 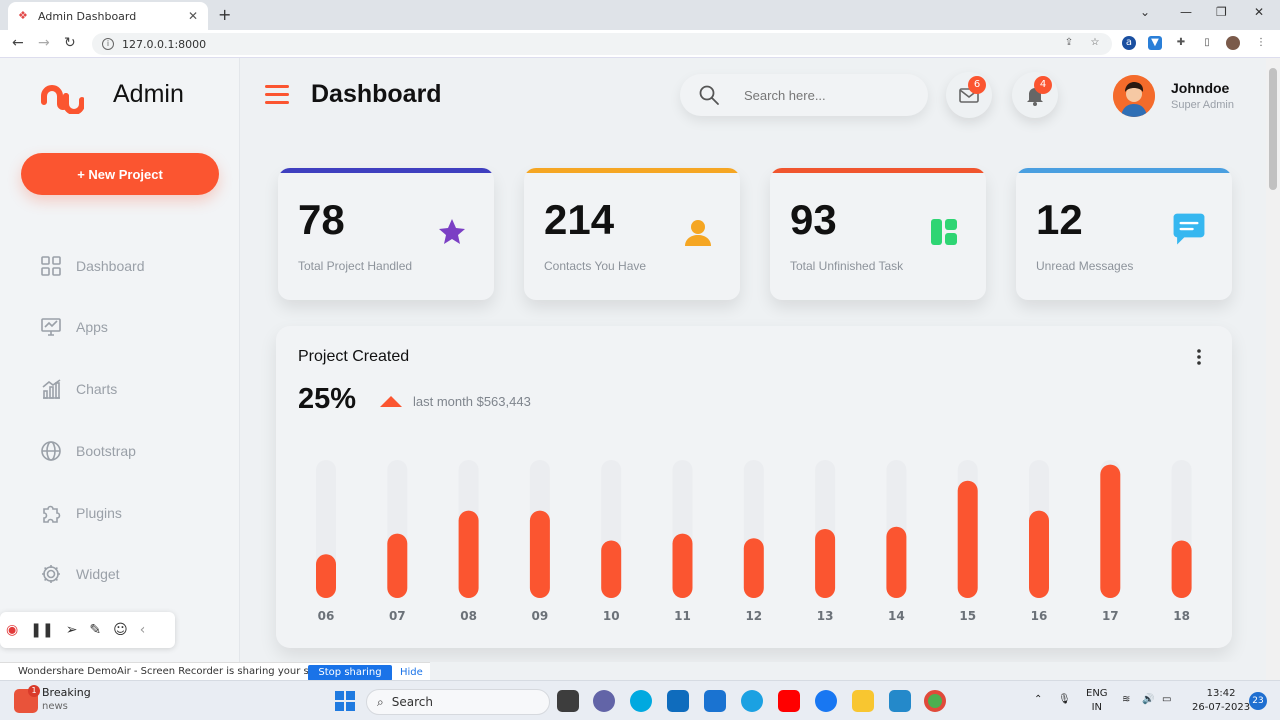 What do you see at coordinates (1221, 12) in the screenshot?
I see `maximize-button: ❐` at bounding box center [1221, 12].